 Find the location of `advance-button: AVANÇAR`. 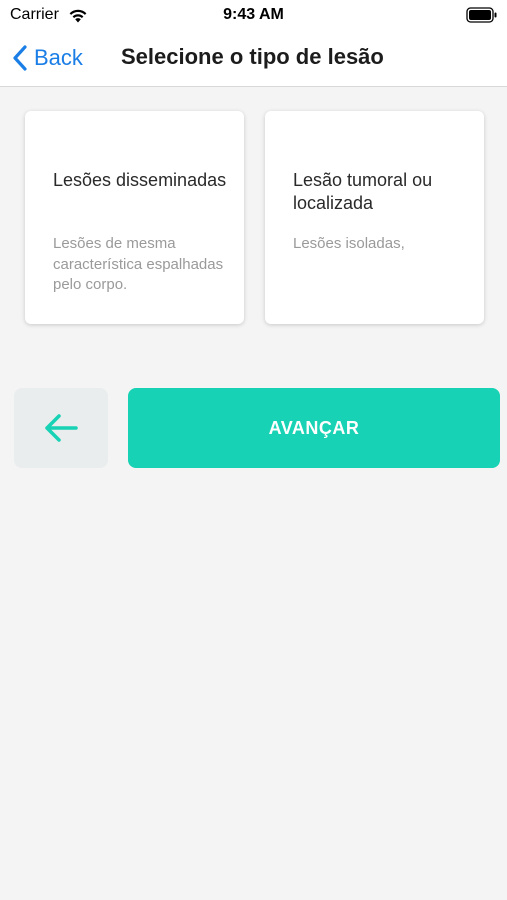

advance-button: AVANÇAR is located at coordinates (314, 428).